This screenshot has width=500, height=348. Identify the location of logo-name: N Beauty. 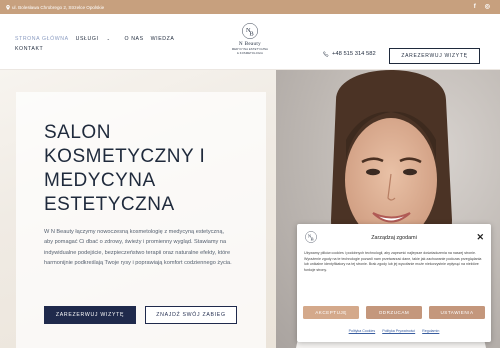
(250, 44).